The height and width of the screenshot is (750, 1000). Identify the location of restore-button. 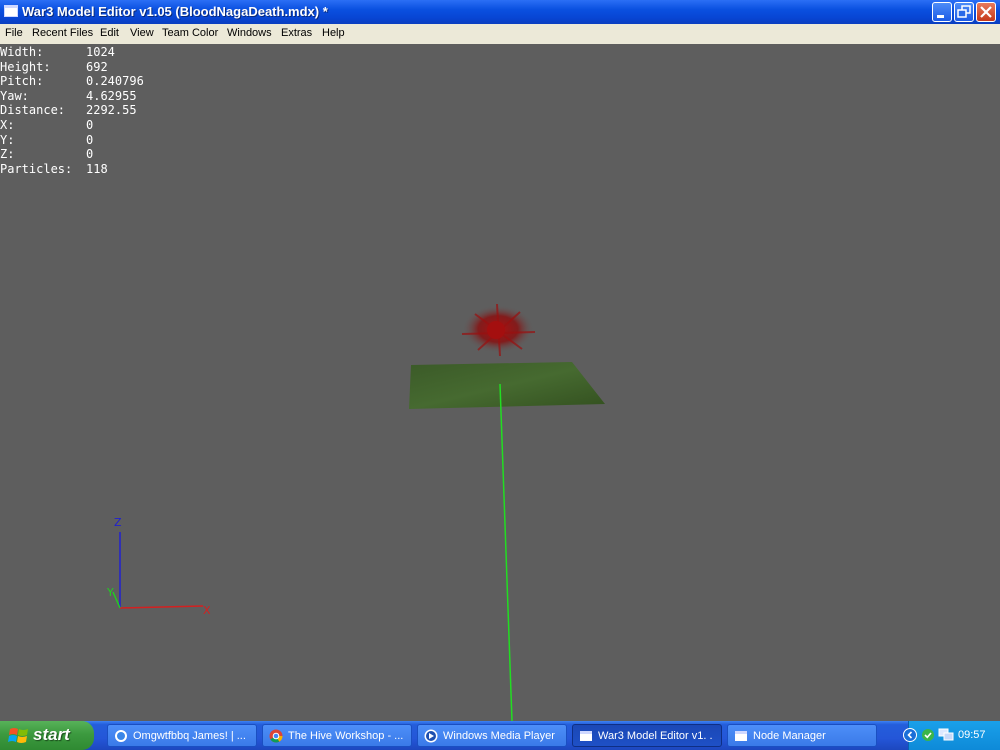
(964, 12).